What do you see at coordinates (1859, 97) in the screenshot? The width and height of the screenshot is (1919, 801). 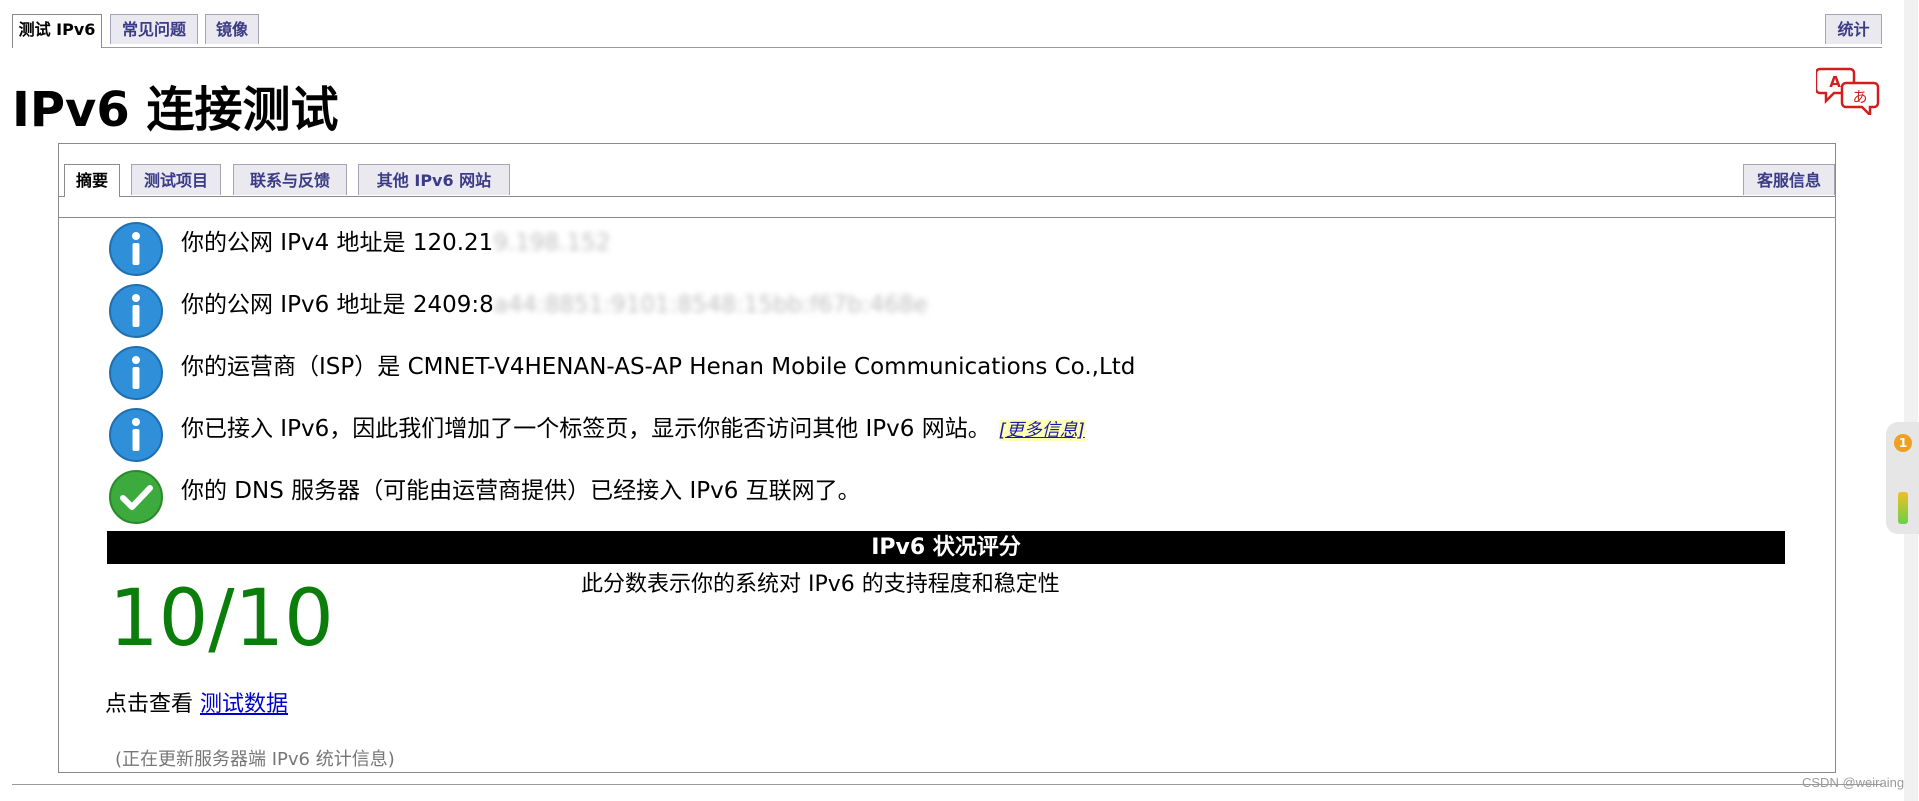 I see `svg-text: あ` at bounding box center [1859, 97].